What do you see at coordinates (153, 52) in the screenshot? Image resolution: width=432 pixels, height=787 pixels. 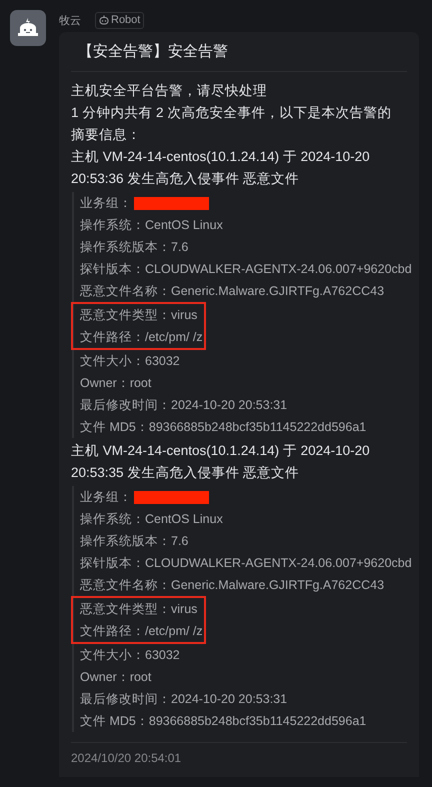 I see `message-title: 【安全告警】安全告警` at bounding box center [153, 52].